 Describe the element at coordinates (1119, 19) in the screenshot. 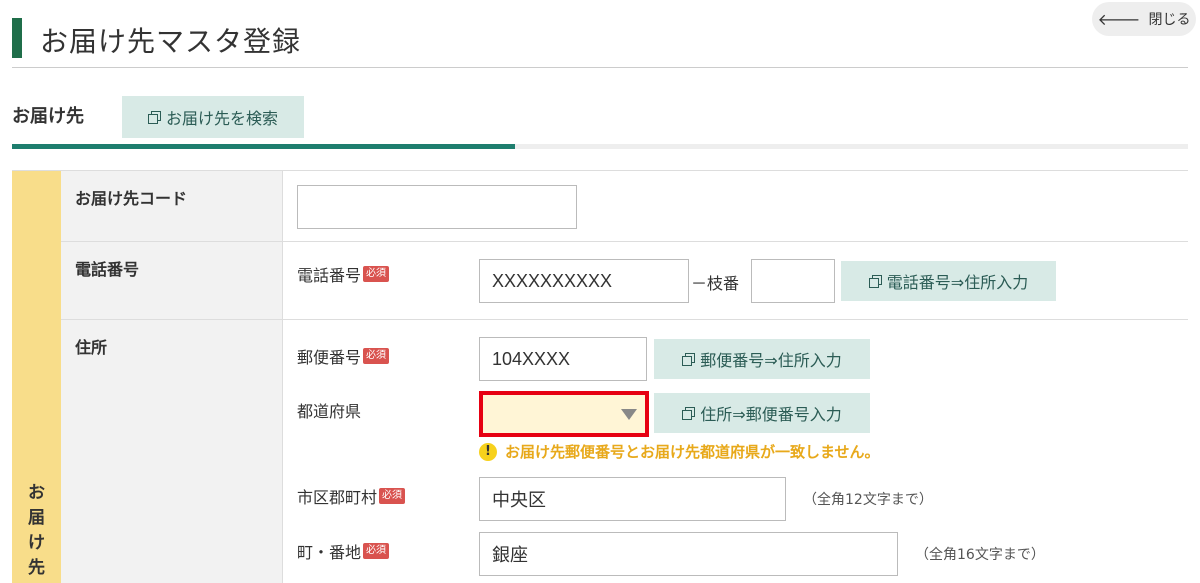

I see `arrow-left-icon: 🡐` at that location.